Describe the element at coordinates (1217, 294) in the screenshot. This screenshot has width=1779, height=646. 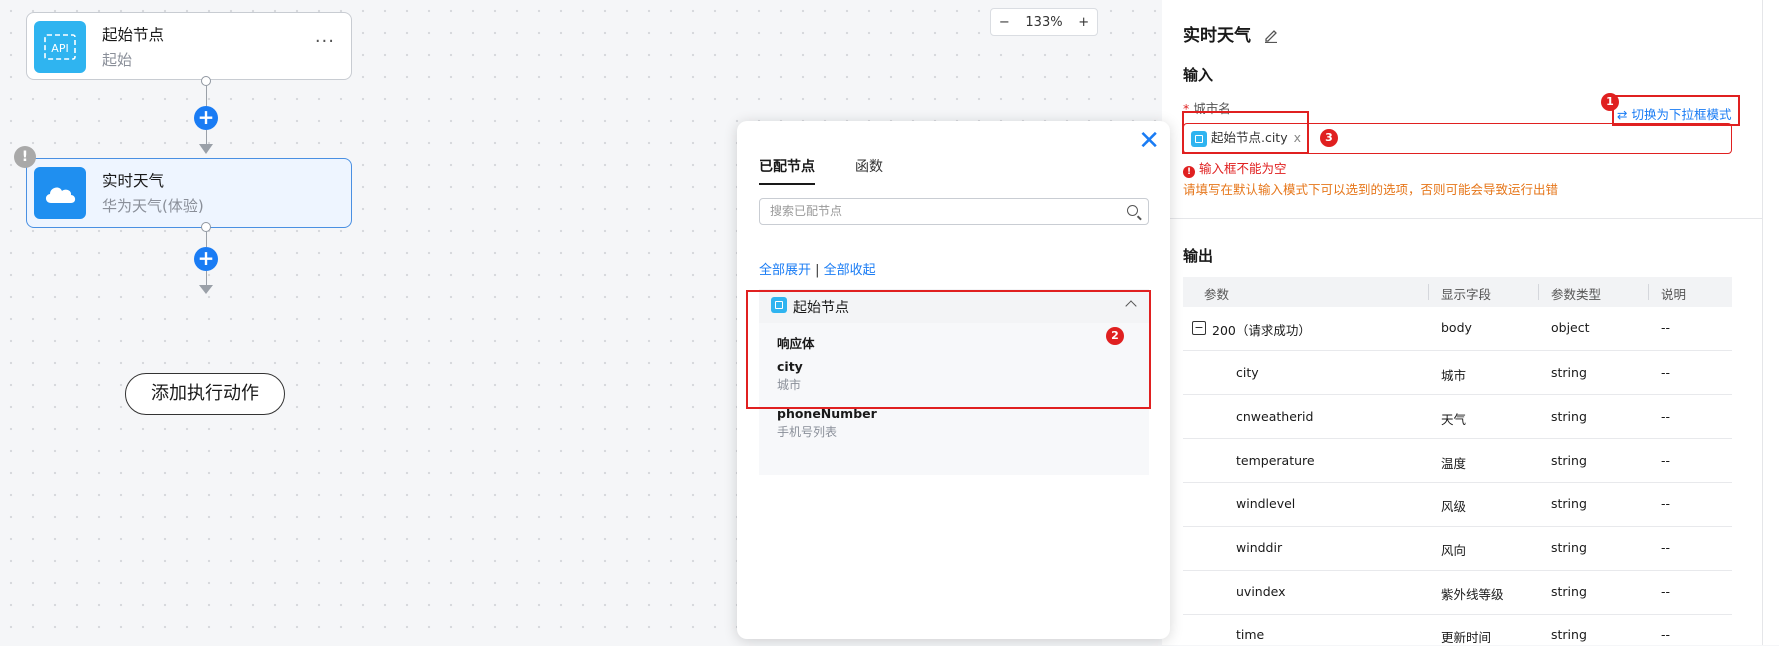
I see `header-param: 参数` at that location.